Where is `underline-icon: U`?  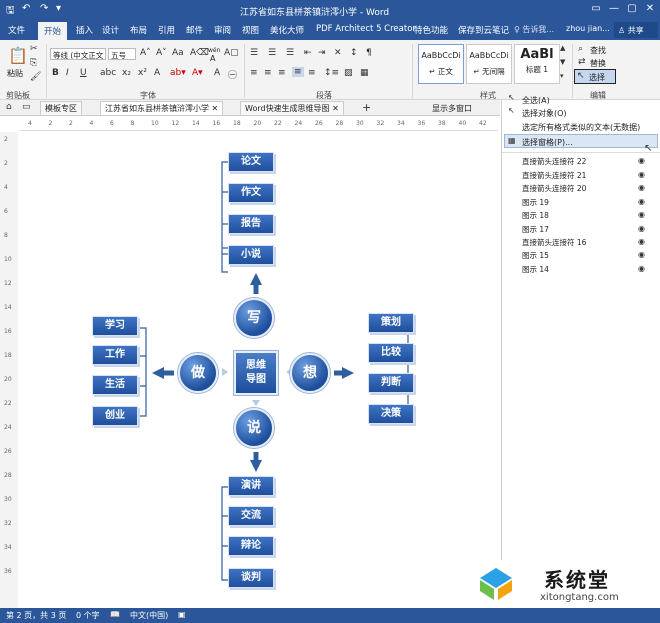 underline-icon: U is located at coordinates (83, 73).